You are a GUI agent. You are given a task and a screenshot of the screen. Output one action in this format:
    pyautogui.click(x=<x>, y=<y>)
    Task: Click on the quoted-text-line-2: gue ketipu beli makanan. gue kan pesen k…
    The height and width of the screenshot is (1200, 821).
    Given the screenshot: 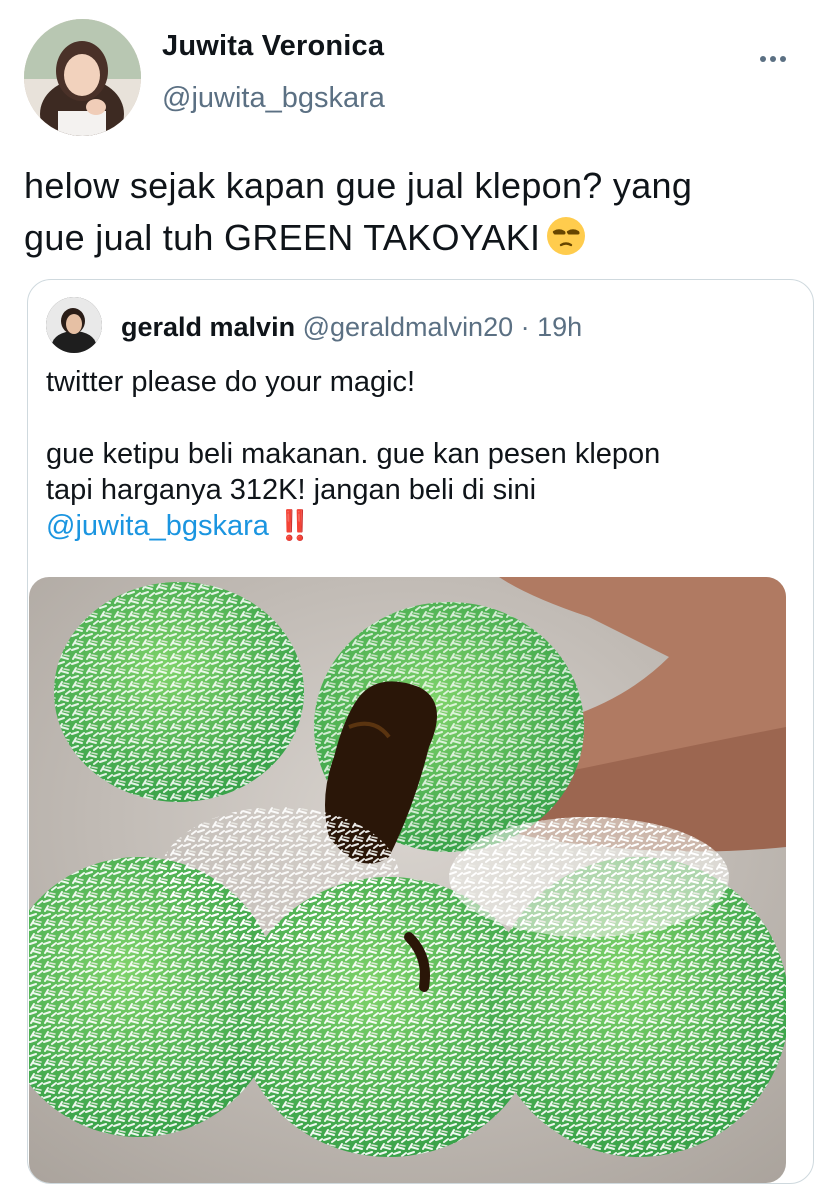 What is the action you would take?
    pyautogui.click(x=353, y=454)
    